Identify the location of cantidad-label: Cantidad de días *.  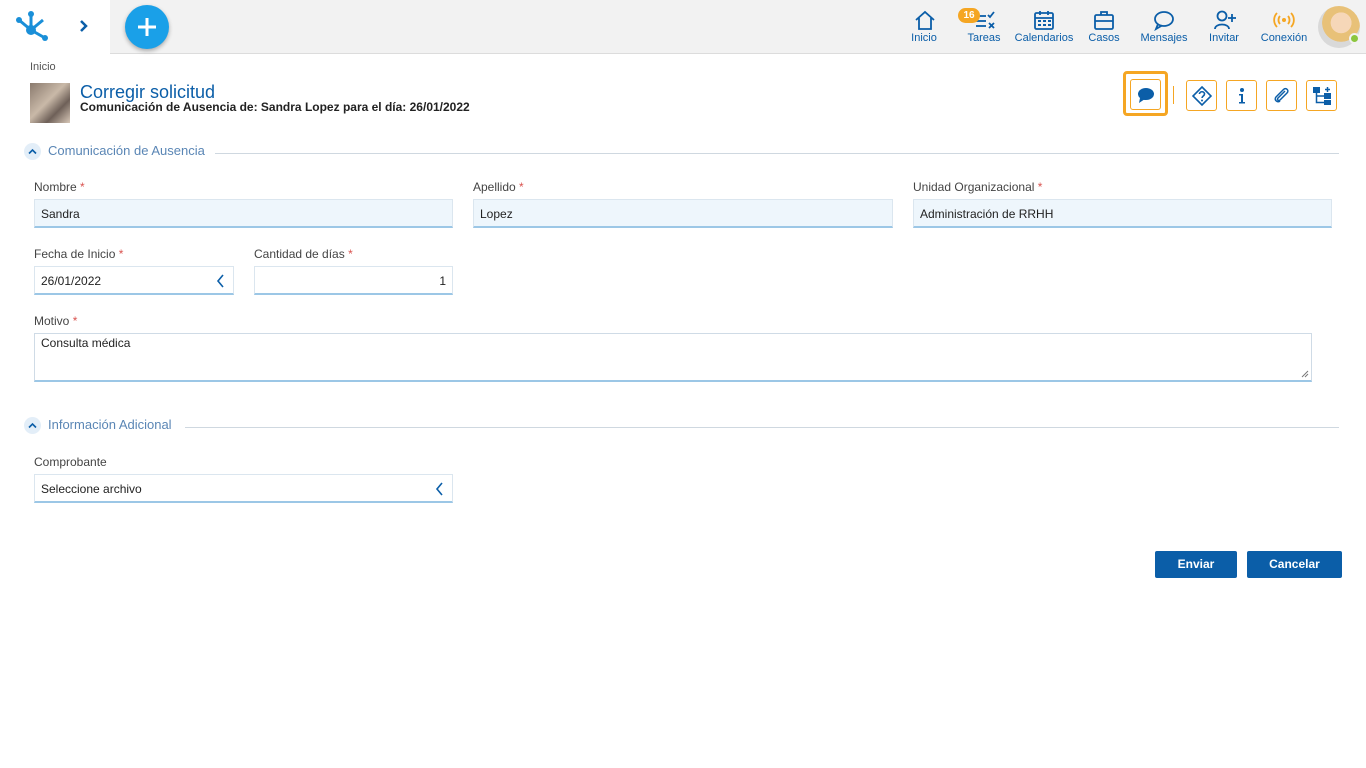
(303, 254).